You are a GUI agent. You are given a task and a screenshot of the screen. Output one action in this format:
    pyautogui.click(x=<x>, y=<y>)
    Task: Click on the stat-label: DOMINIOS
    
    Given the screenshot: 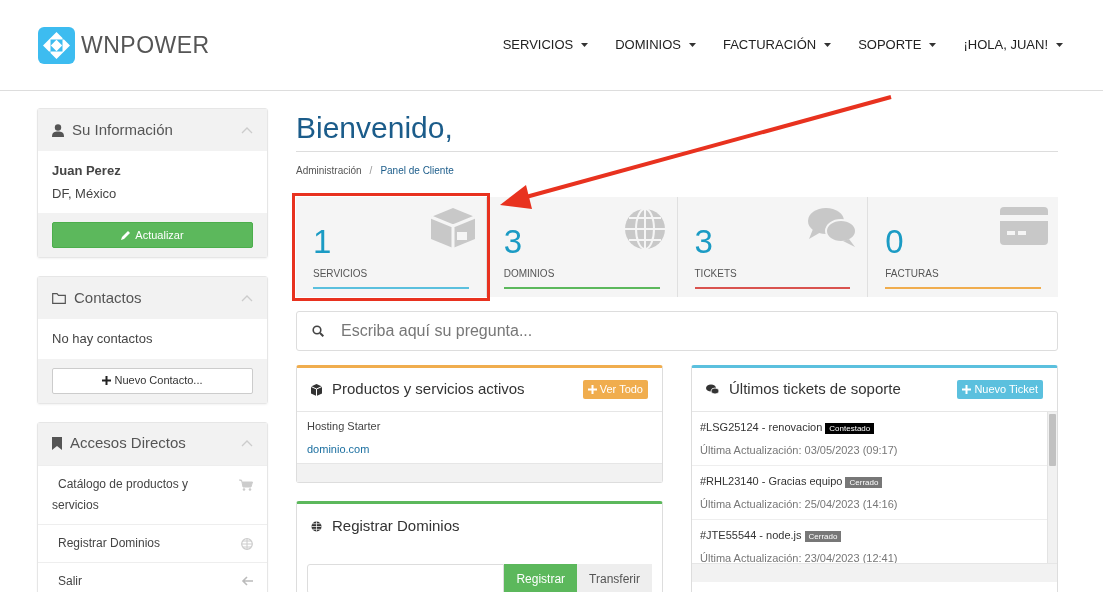 What is the action you would take?
    pyautogui.click(x=581, y=277)
    